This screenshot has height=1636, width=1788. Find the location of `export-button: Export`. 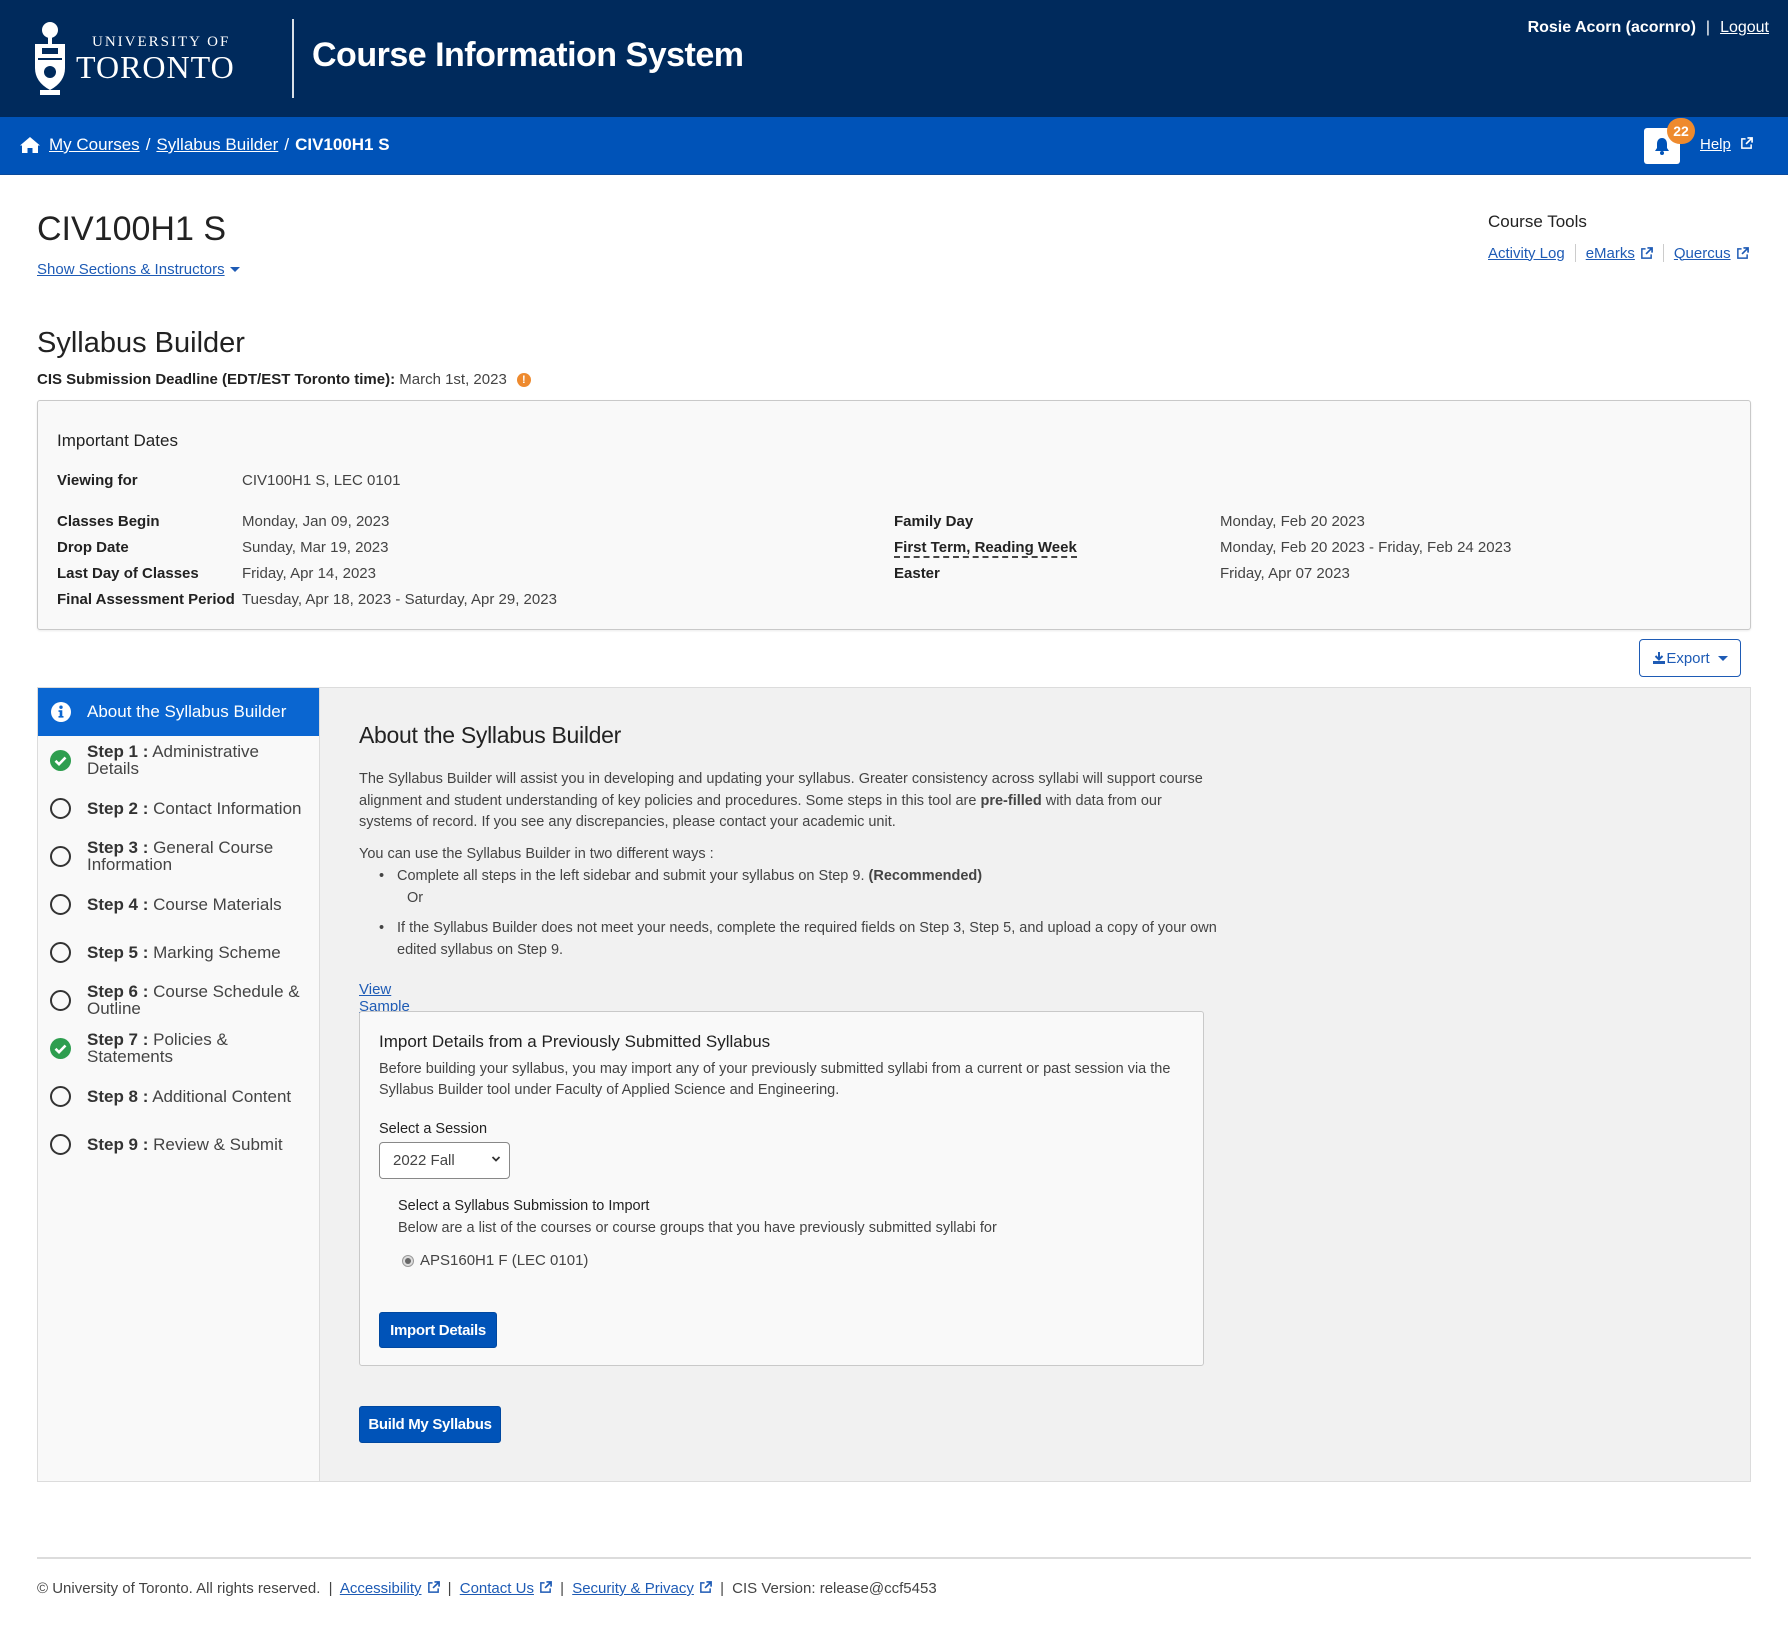

export-button: Export is located at coordinates (1690, 658).